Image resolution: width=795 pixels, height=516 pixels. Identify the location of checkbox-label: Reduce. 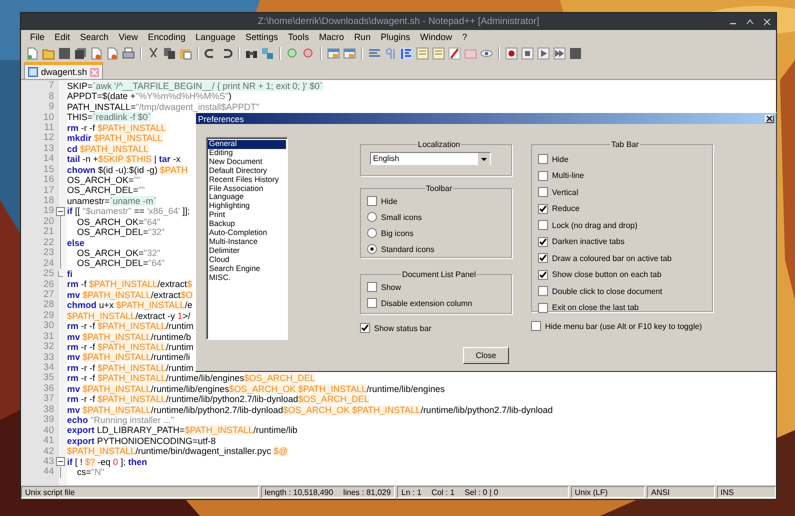
(566, 209).